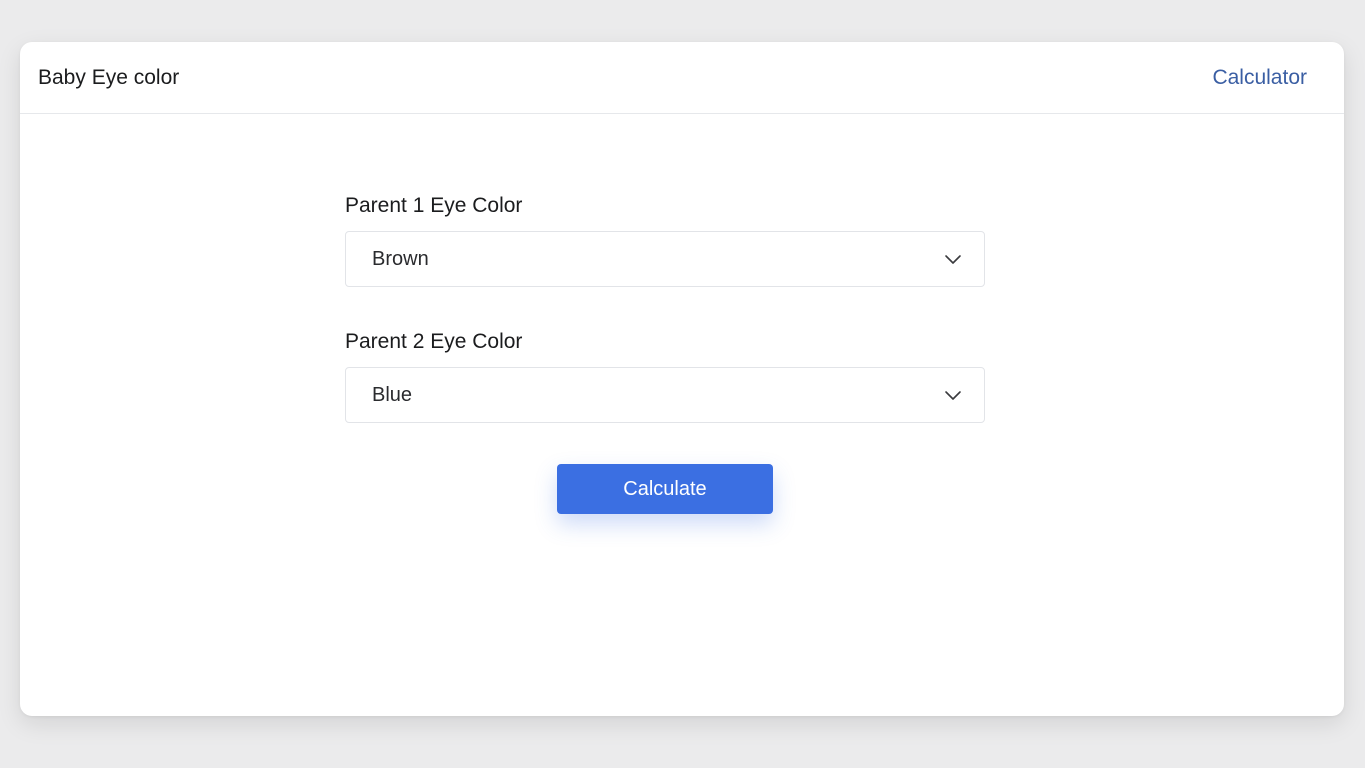 This screenshot has height=768, width=1365. Describe the element at coordinates (1259, 78) in the screenshot. I see `nav-link-calculator: Calculator` at that location.